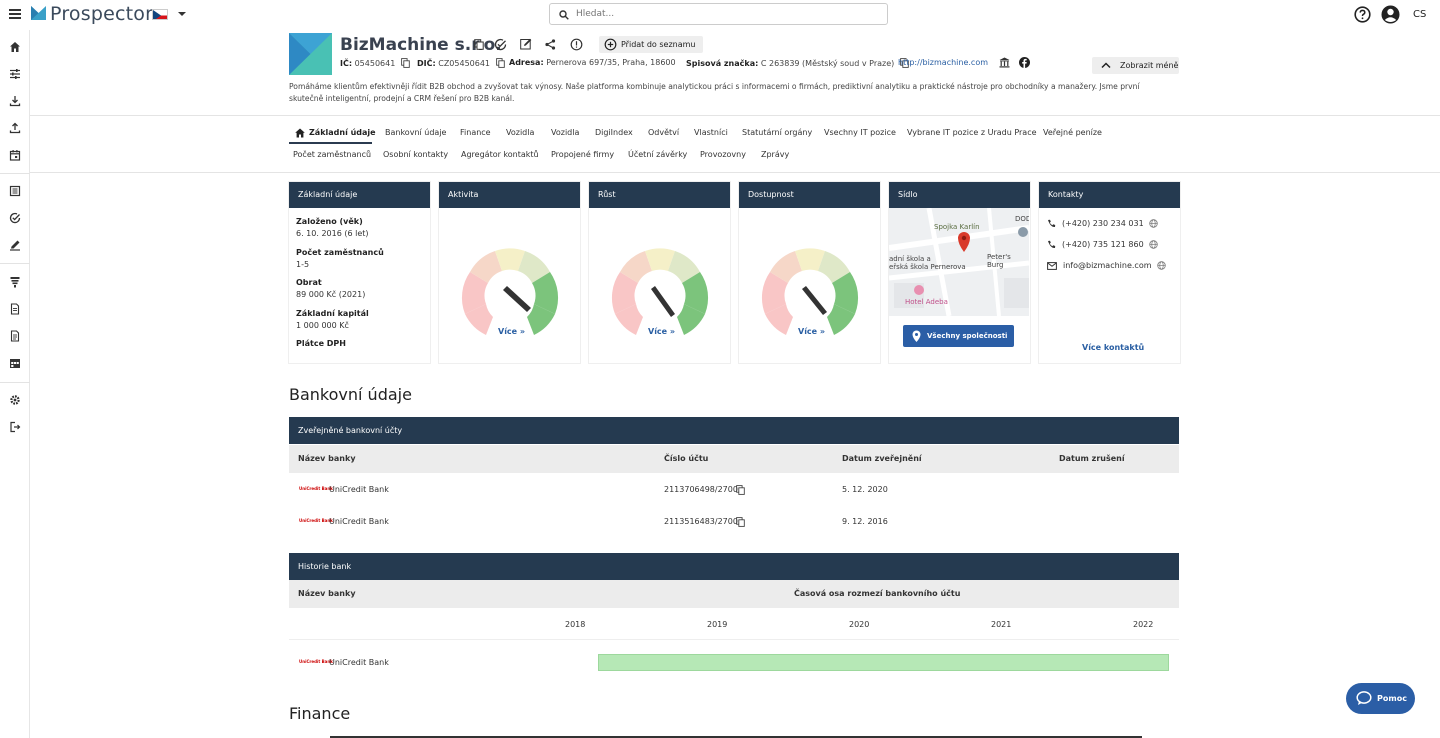 Image resolution: width=1440 pixels, height=738 pixels. Describe the element at coordinates (576, 44) in the screenshot. I see `info-alert-icon` at that location.